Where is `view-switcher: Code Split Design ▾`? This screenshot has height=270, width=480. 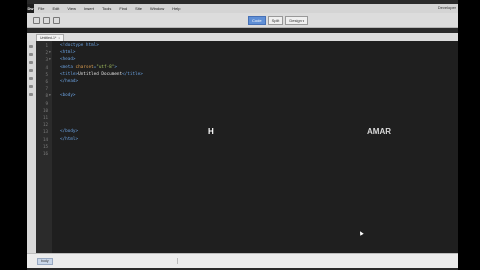 view-switcher: Code Split Design ▾ is located at coordinates (278, 20).